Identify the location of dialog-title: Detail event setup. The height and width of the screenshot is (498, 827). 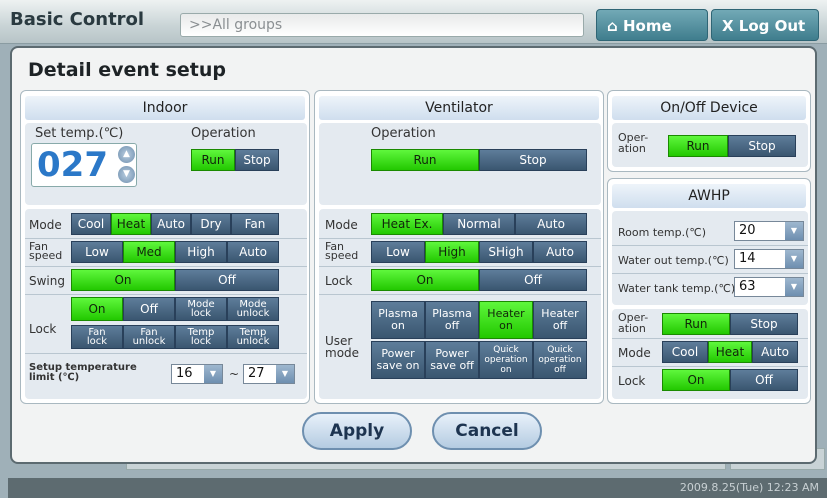
(127, 70).